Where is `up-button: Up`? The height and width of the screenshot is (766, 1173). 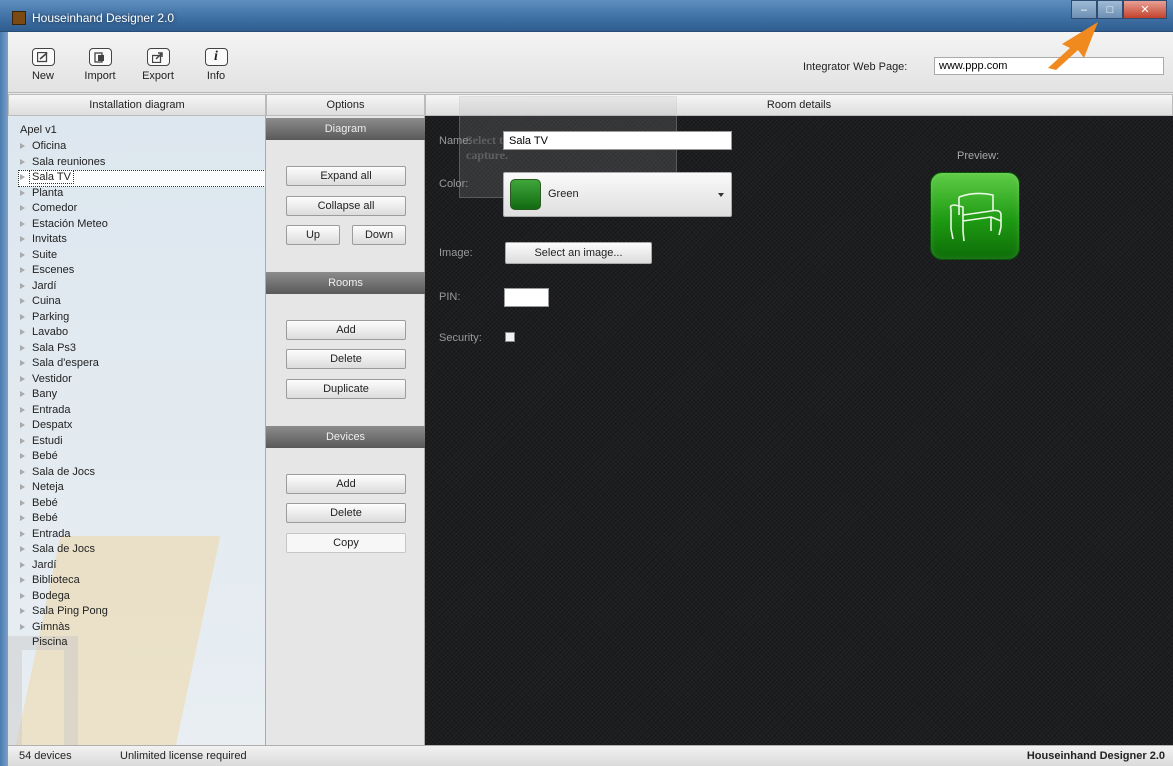
up-button: Up is located at coordinates (313, 235).